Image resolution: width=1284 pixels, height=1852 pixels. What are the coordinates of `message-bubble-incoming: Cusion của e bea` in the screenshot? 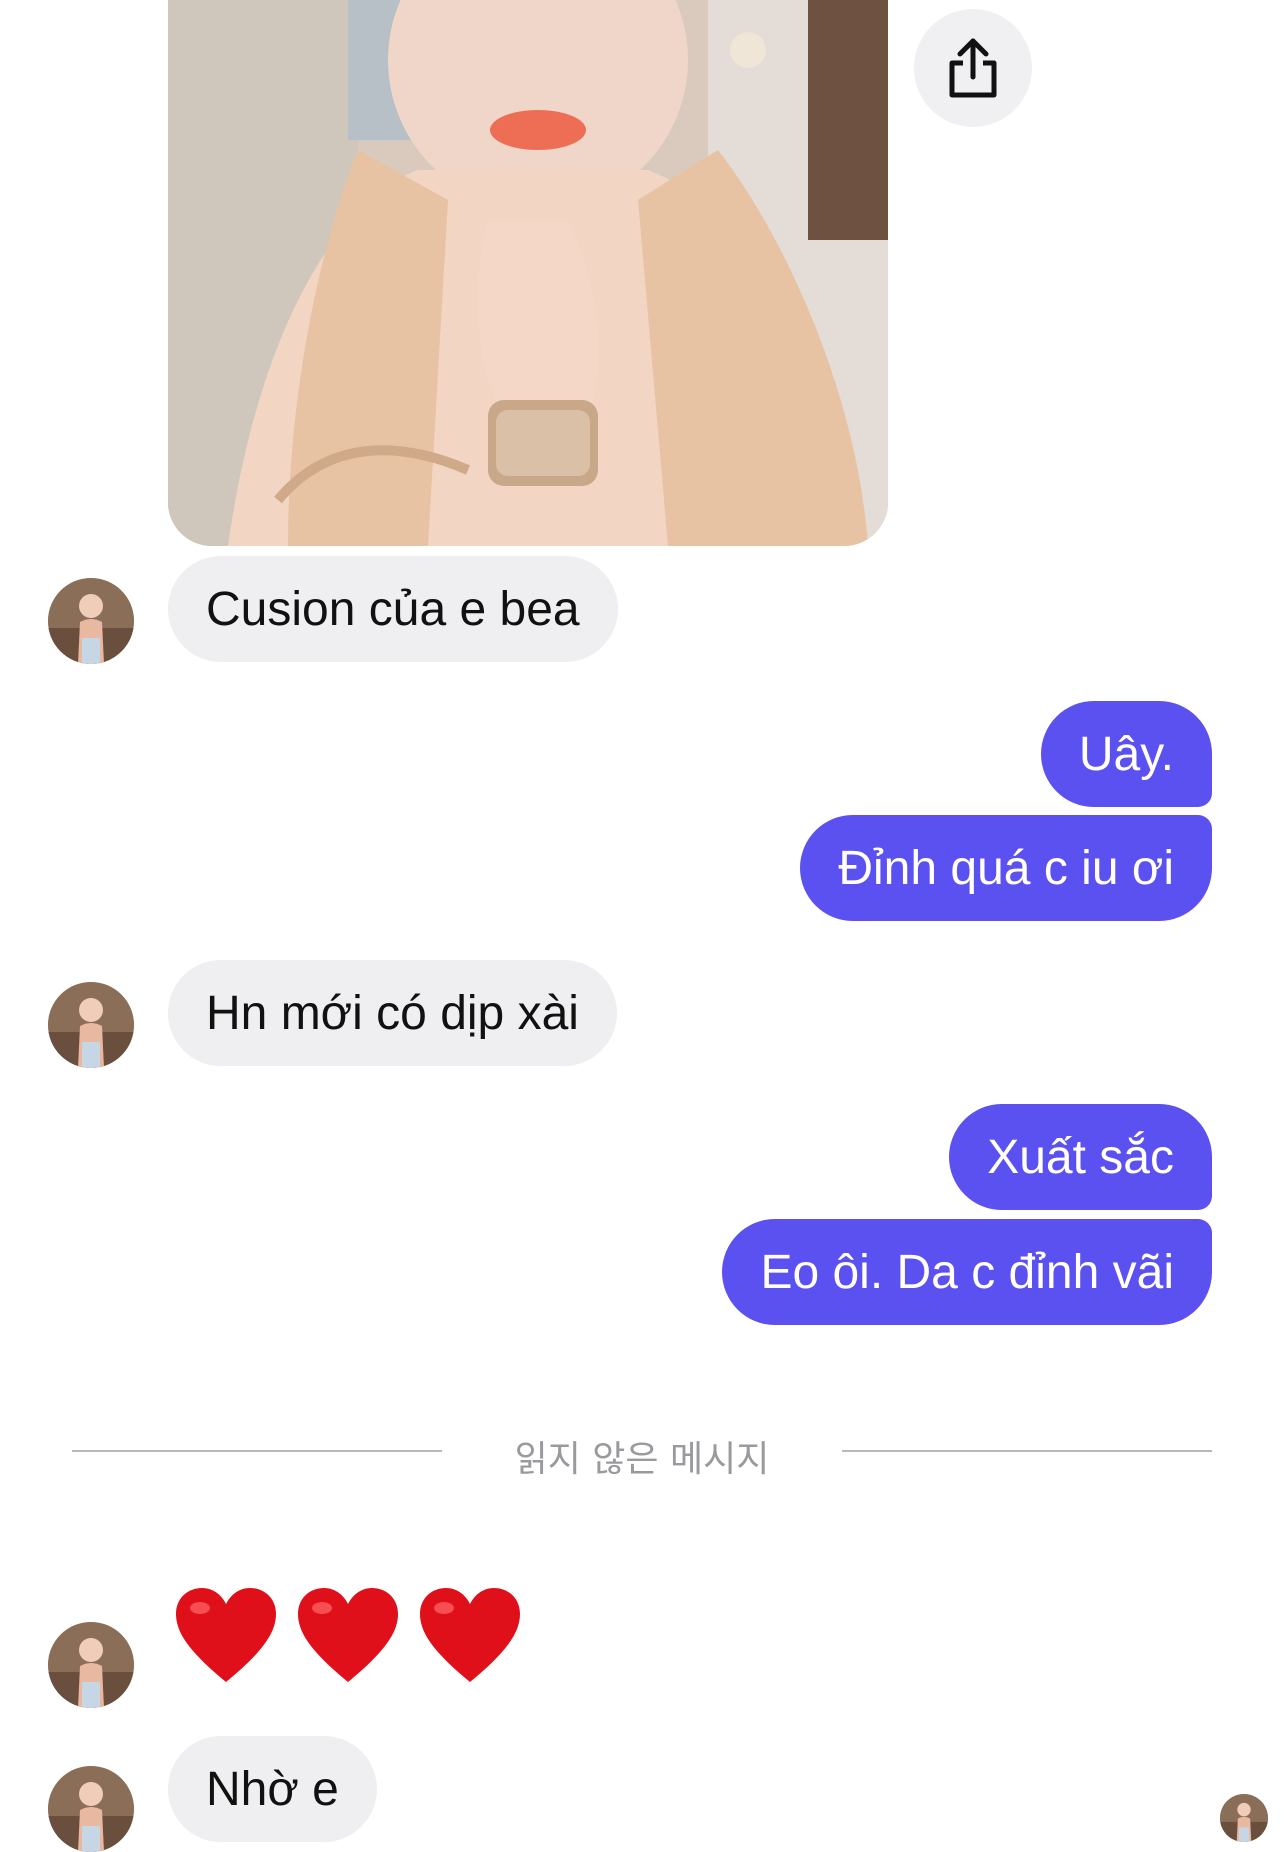 It's located at (393, 609).